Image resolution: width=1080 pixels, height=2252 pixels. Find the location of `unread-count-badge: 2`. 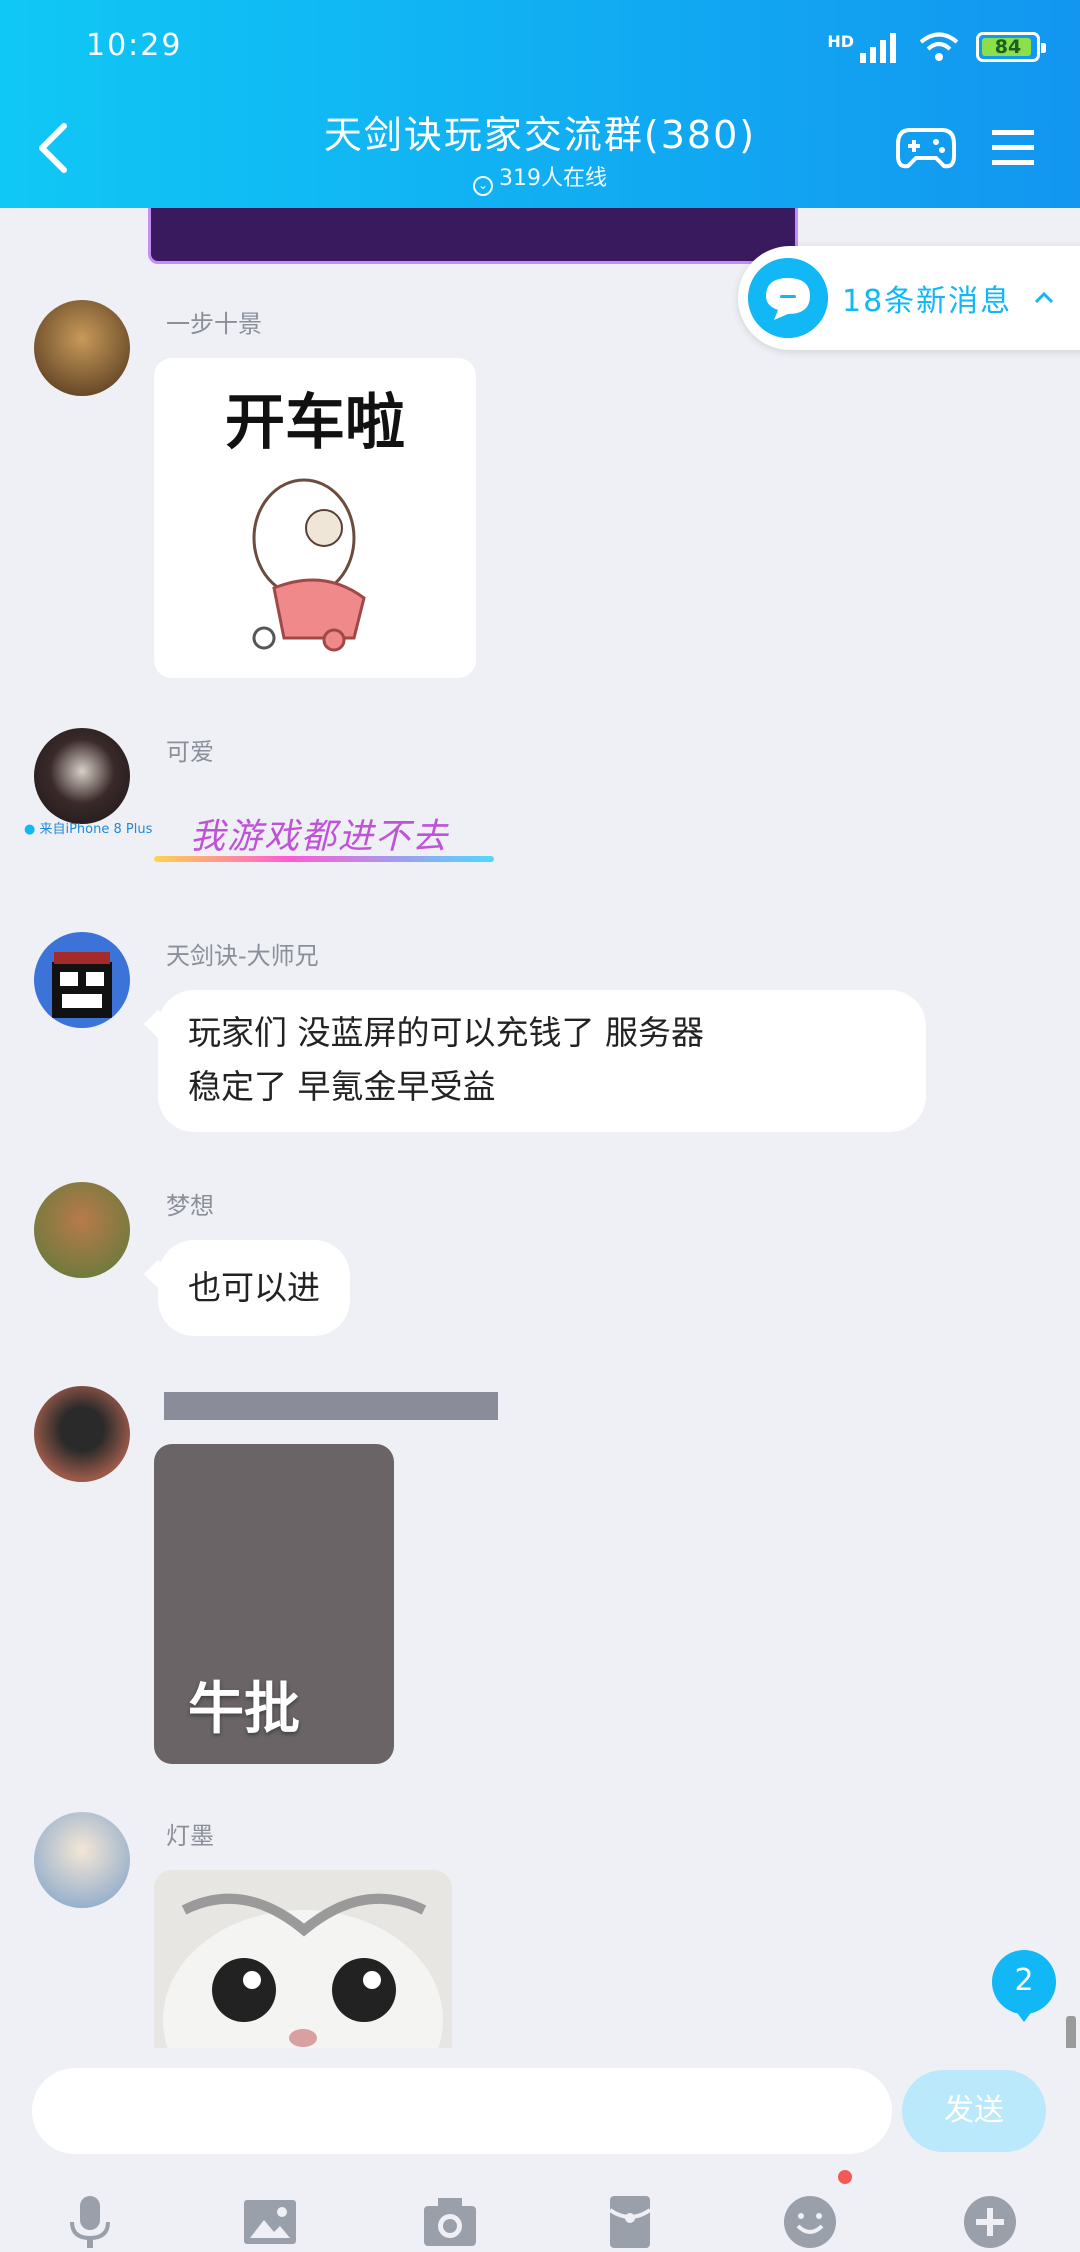

unread-count-badge: 2 is located at coordinates (1024, 1982).